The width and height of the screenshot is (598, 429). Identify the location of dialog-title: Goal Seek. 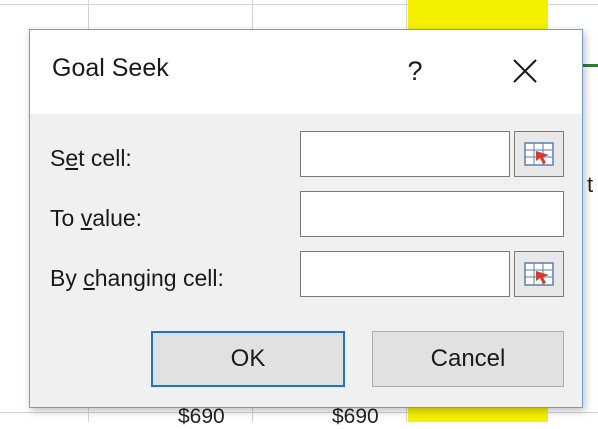
(110, 68).